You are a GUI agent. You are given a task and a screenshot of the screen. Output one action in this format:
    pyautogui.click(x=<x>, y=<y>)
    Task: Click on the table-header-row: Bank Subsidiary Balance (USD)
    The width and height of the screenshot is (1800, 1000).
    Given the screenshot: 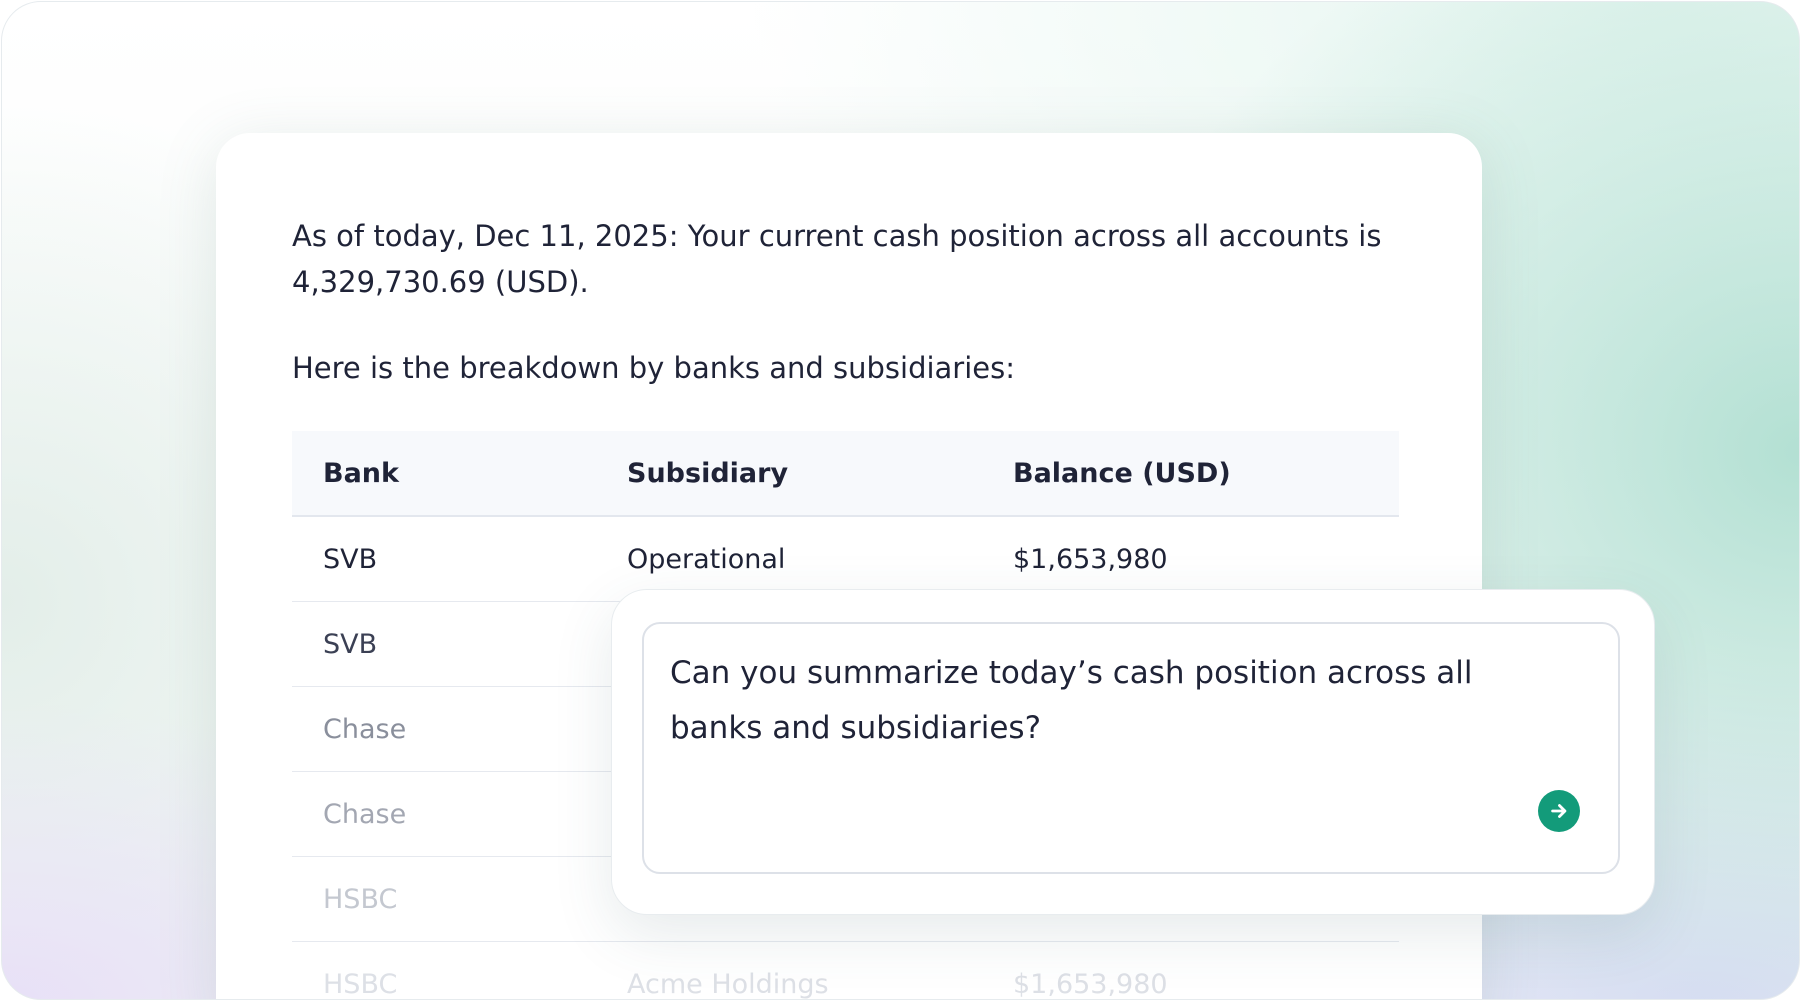 What is the action you would take?
    pyautogui.click(x=845, y=474)
    